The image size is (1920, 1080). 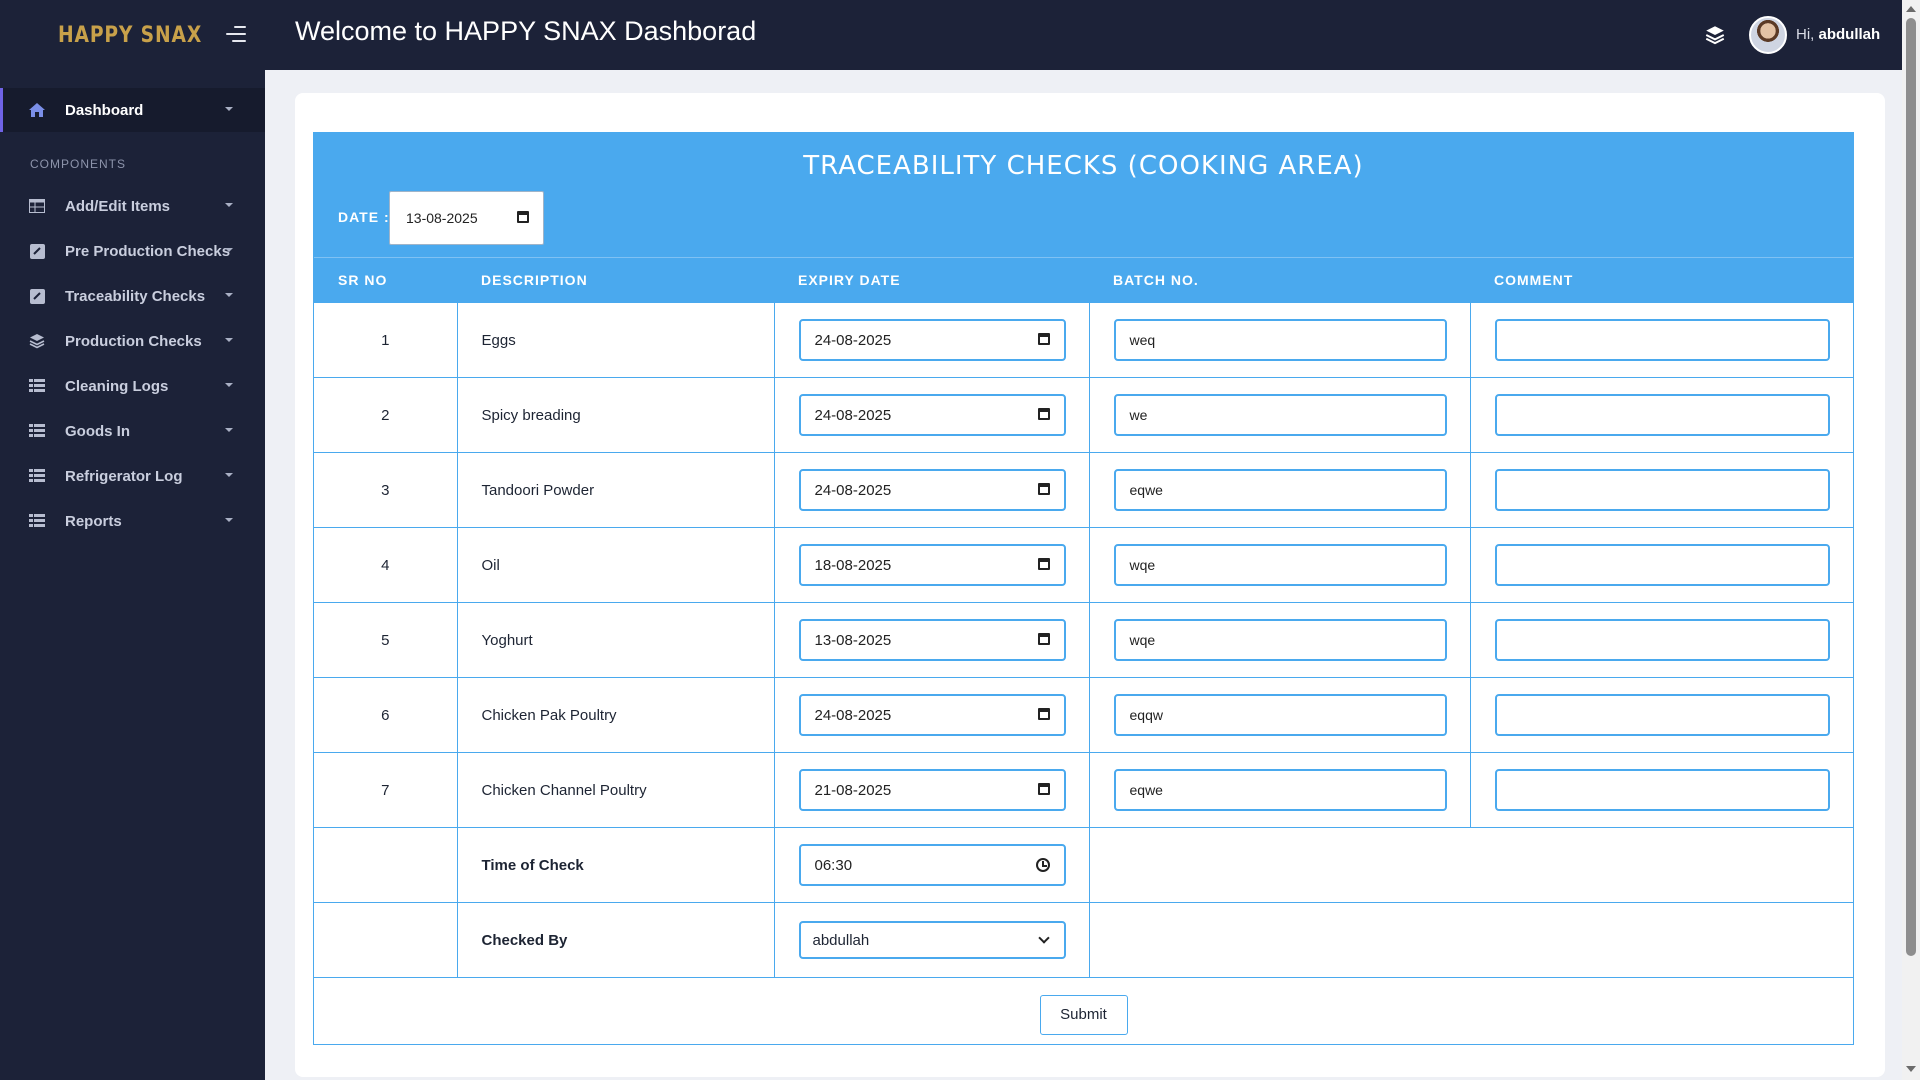 I want to click on section-label: COMPONENTS, so click(x=78, y=164).